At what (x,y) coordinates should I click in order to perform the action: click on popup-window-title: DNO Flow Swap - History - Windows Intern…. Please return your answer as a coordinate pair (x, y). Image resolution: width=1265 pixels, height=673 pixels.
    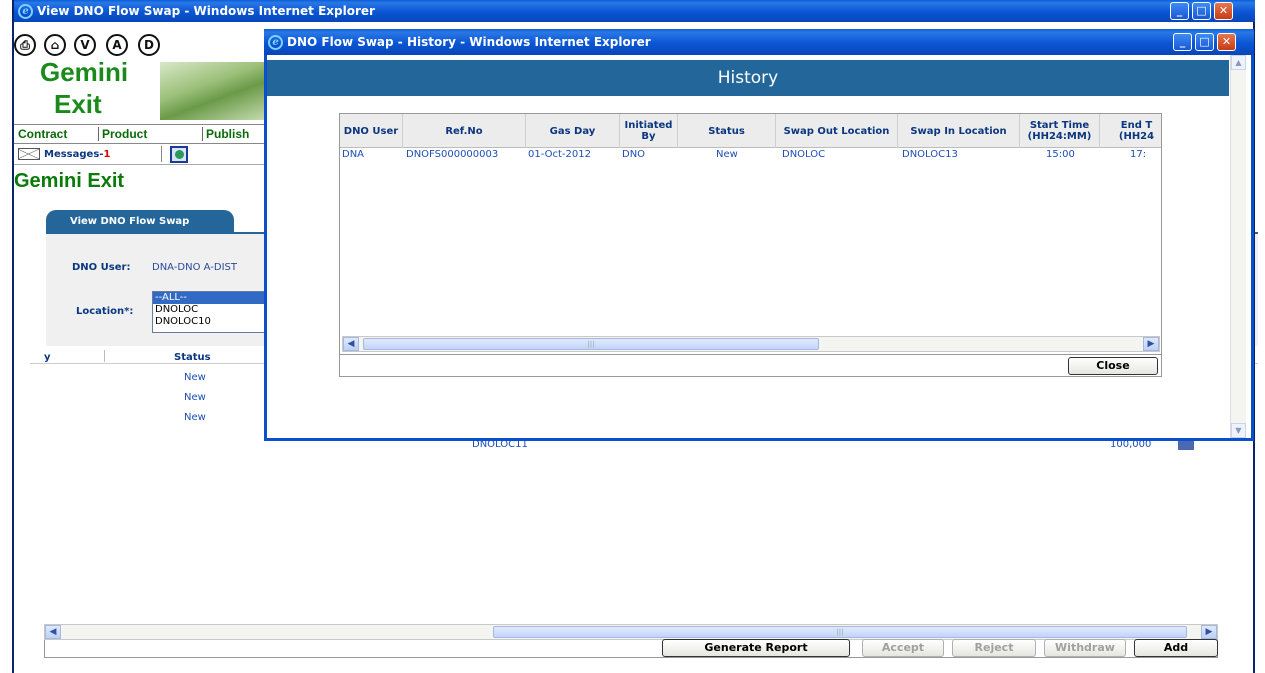
    Looking at the image, I should click on (469, 42).